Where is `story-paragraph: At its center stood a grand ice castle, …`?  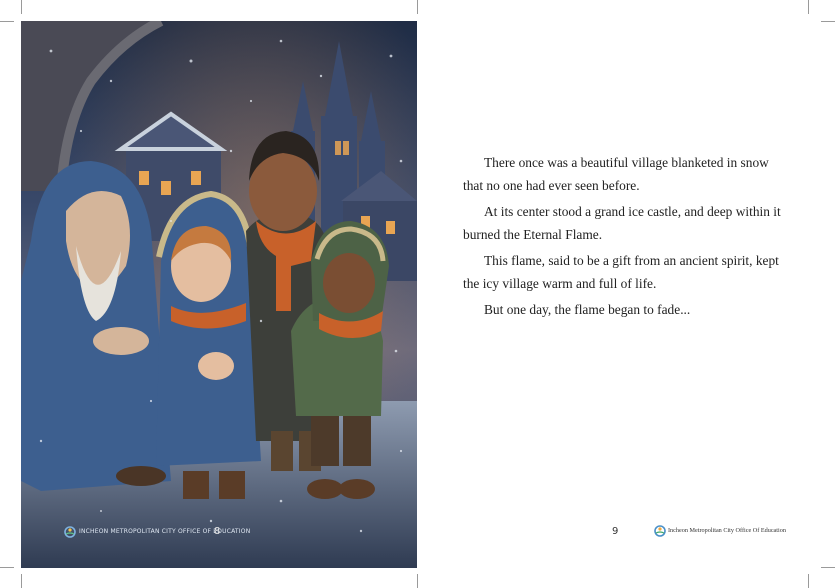 story-paragraph: At its center stood a grand ice castle, … is located at coordinates (622, 223).